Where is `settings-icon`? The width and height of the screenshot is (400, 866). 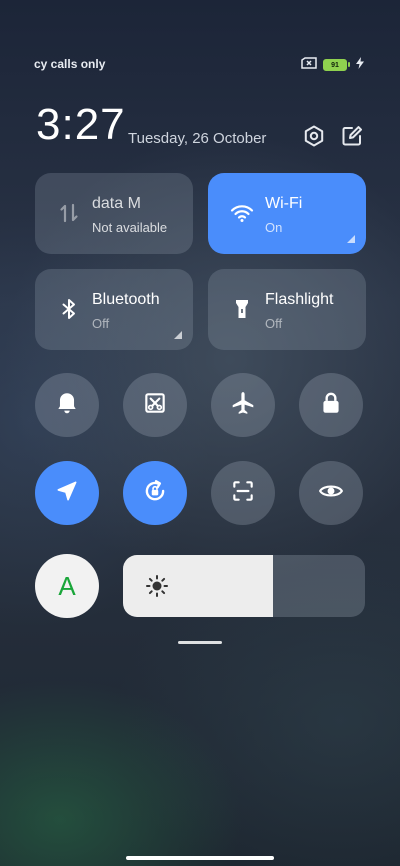
settings-icon is located at coordinates (314, 136).